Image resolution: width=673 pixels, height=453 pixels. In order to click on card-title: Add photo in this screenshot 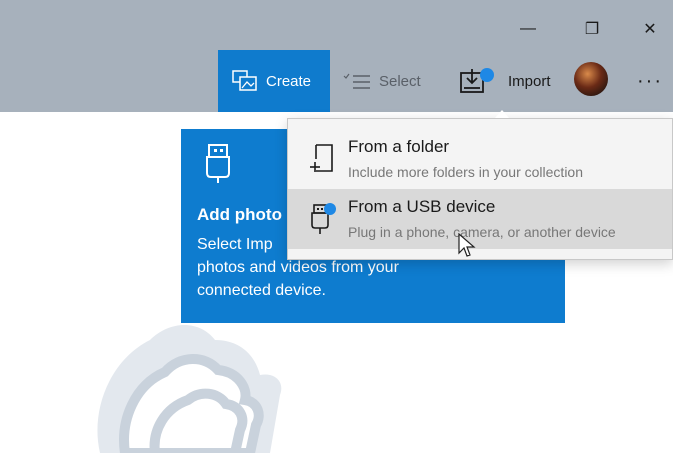, I will do `click(239, 214)`.